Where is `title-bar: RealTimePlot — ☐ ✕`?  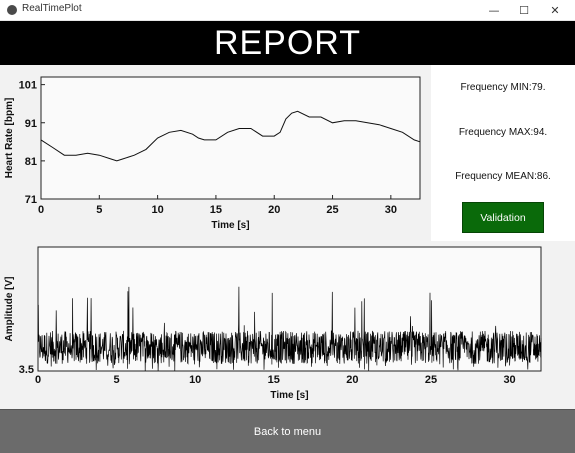
title-bar: RealTimePlot — ☐ ✕ is located at coordinates (287, 10).